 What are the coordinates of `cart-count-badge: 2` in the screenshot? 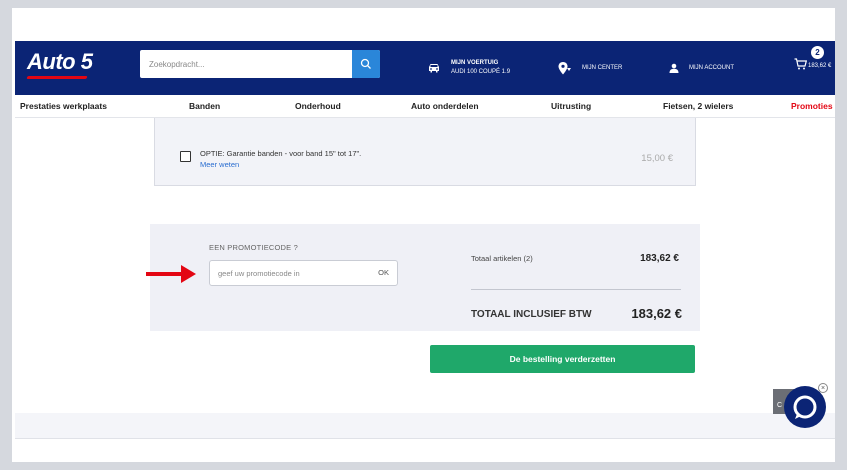 It's located at (817, 52).